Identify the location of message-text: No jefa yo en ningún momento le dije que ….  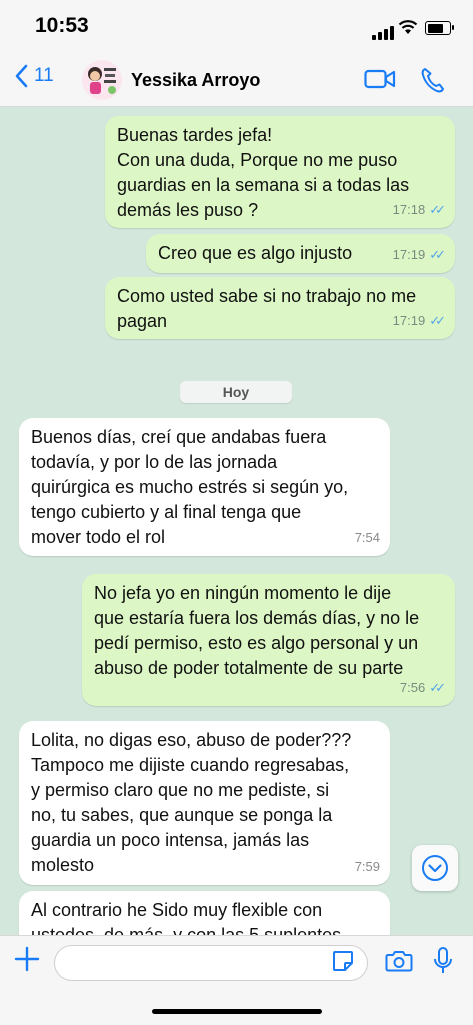
(257, 630).